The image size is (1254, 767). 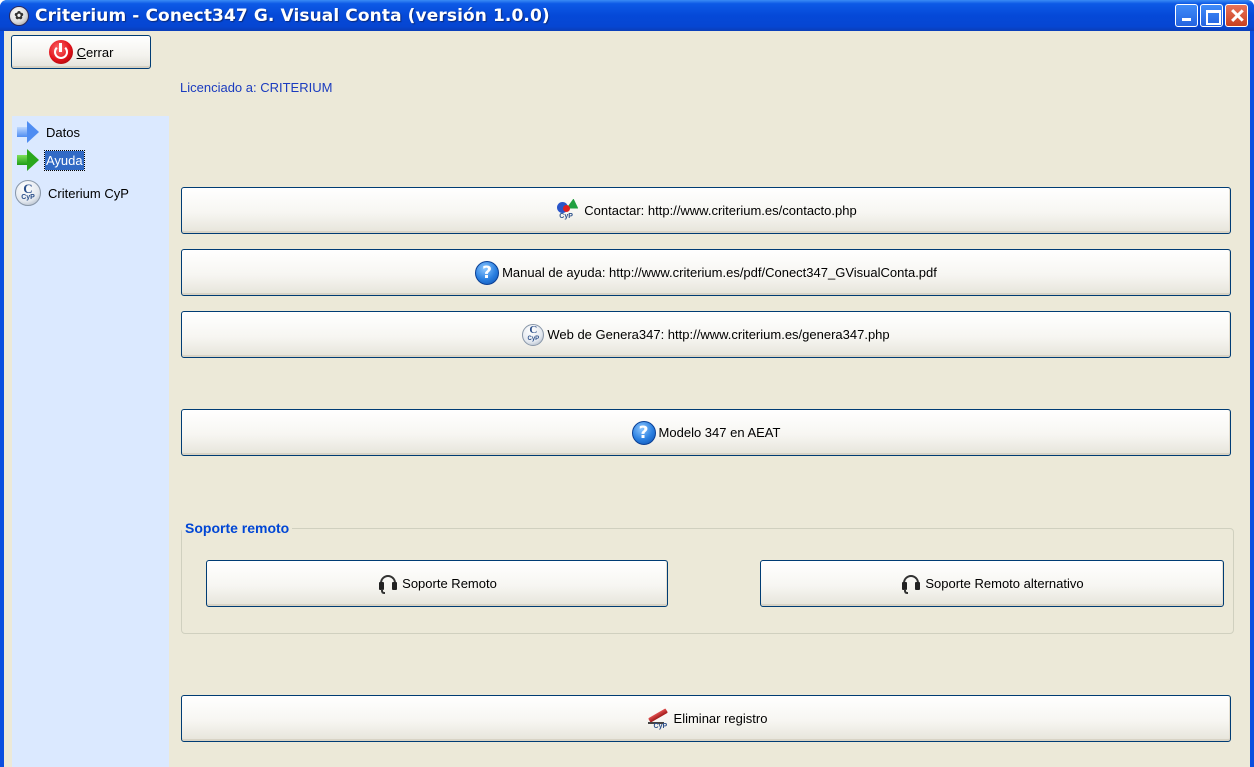 I want to click on soporte-remoto-alternativo-button: Soporte Remoto alternativo, so click(x=992, y=583).